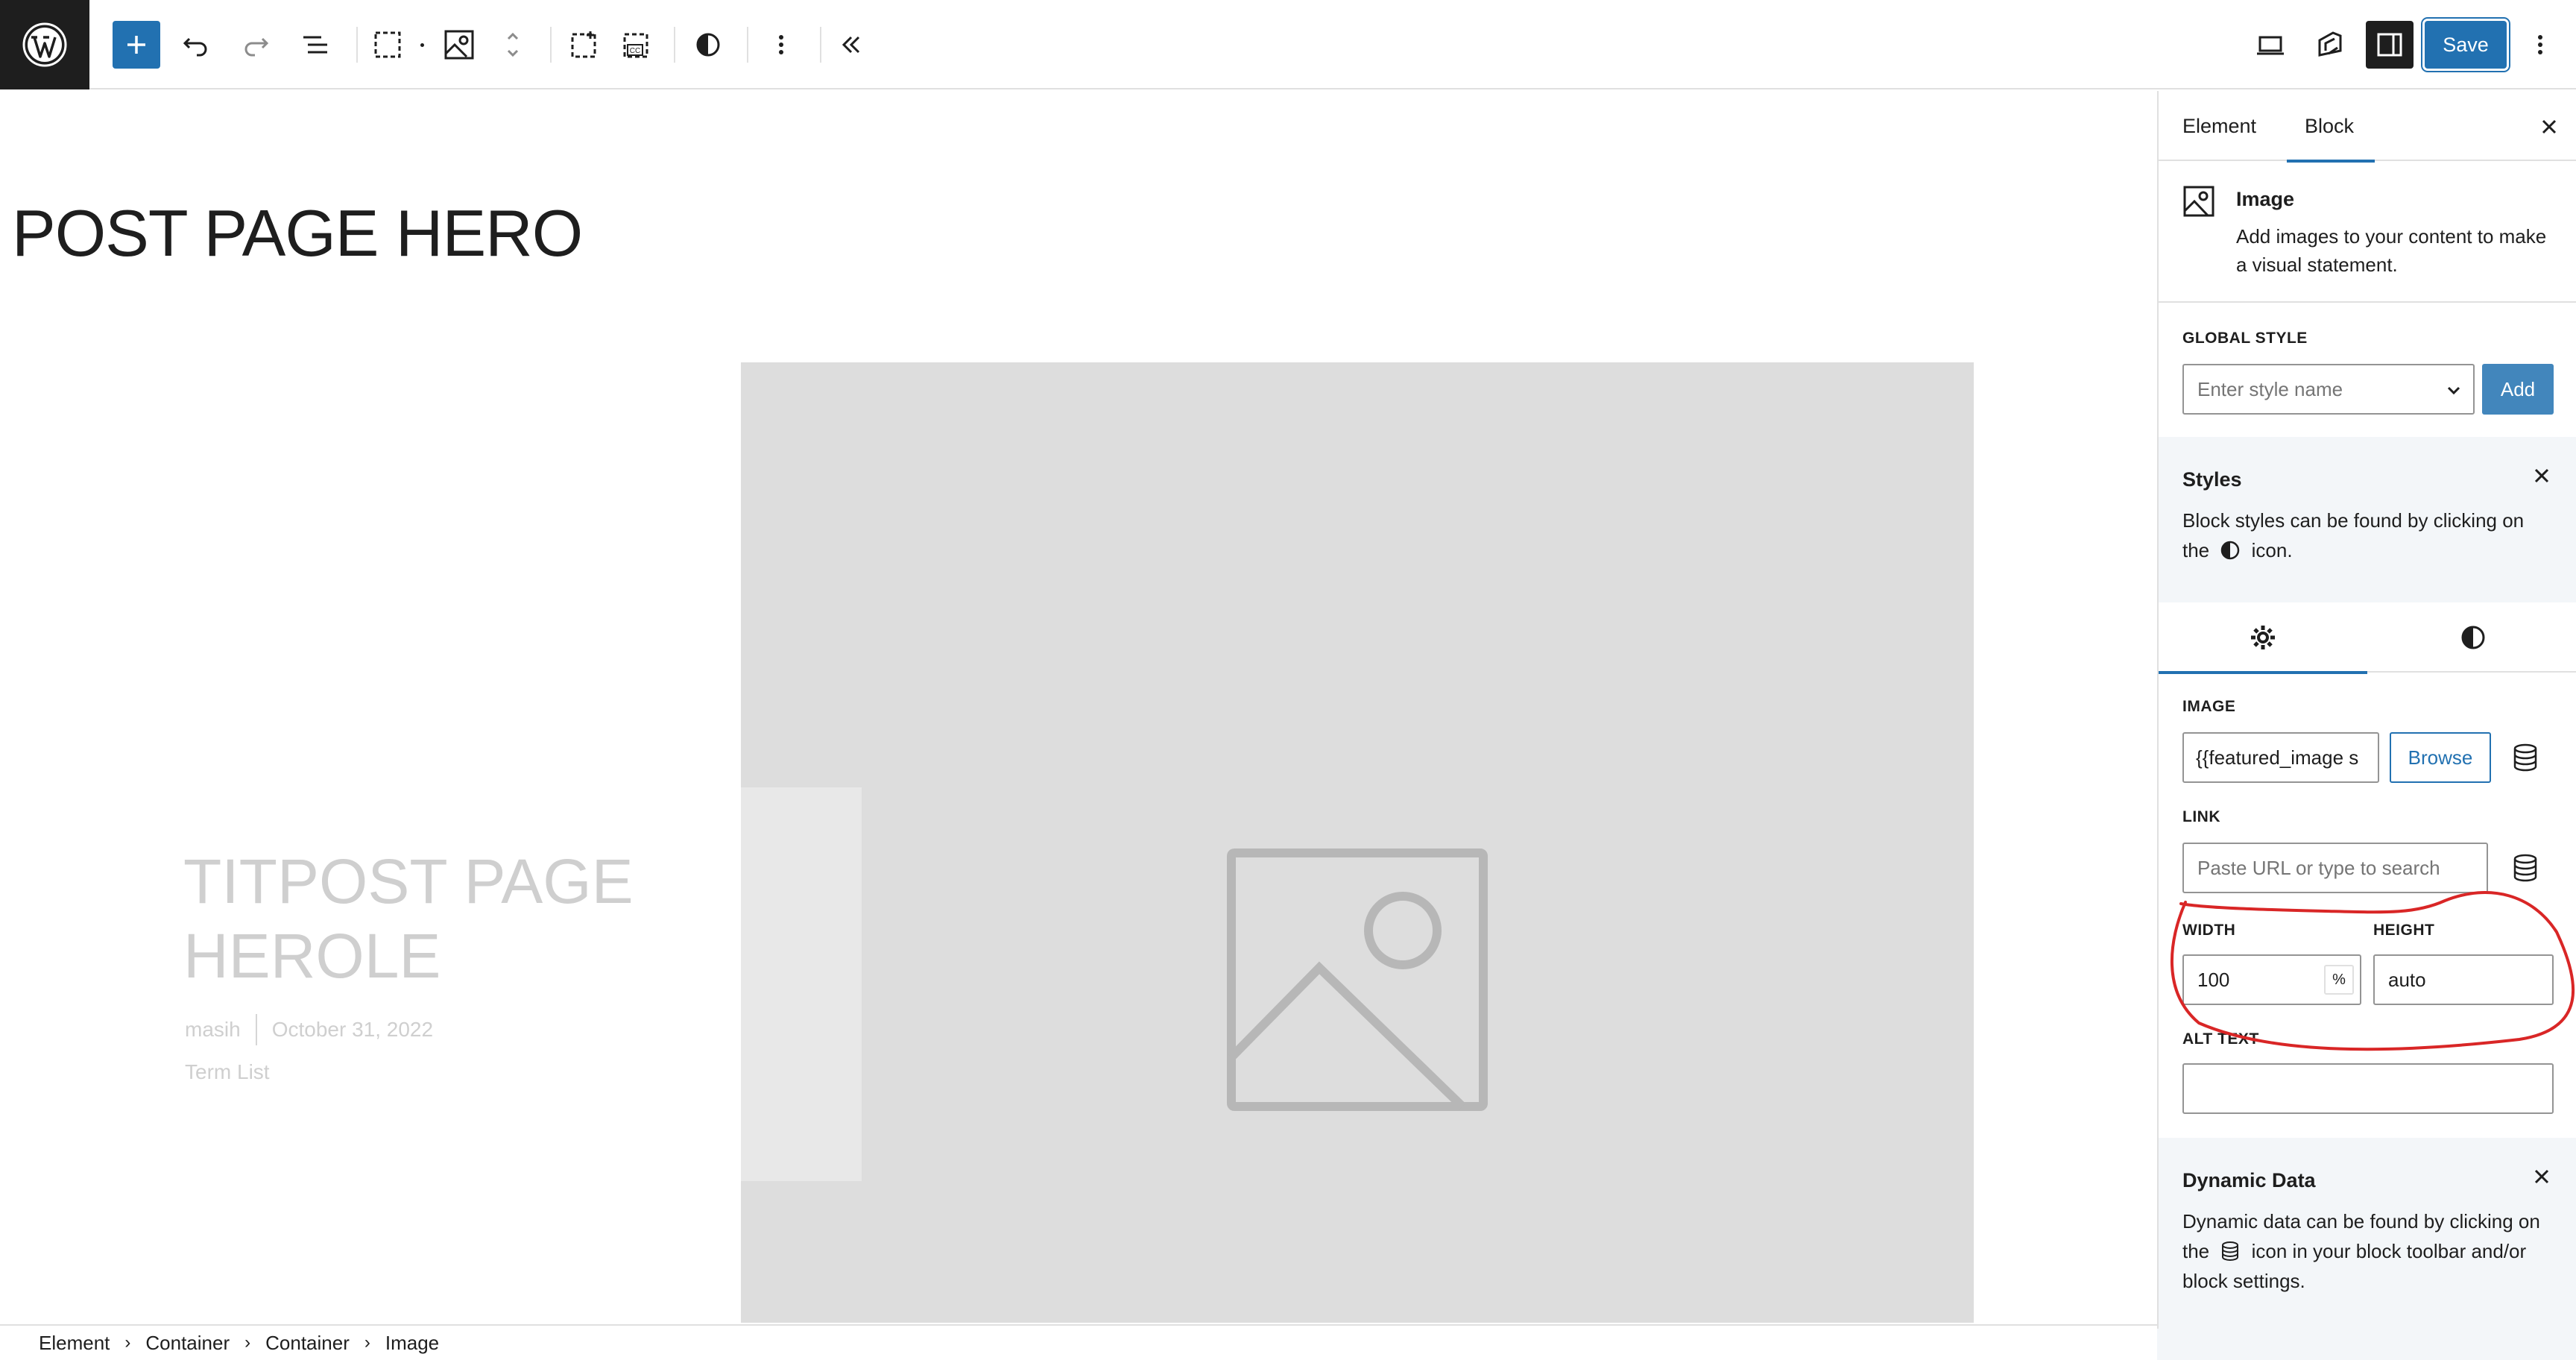 Image resolution: width=2576 pixels, height=1360 pixels. Describe the element at coordinates (74, 1343) in the screenshot. I see `breadcrumb-item: Element` at that location.